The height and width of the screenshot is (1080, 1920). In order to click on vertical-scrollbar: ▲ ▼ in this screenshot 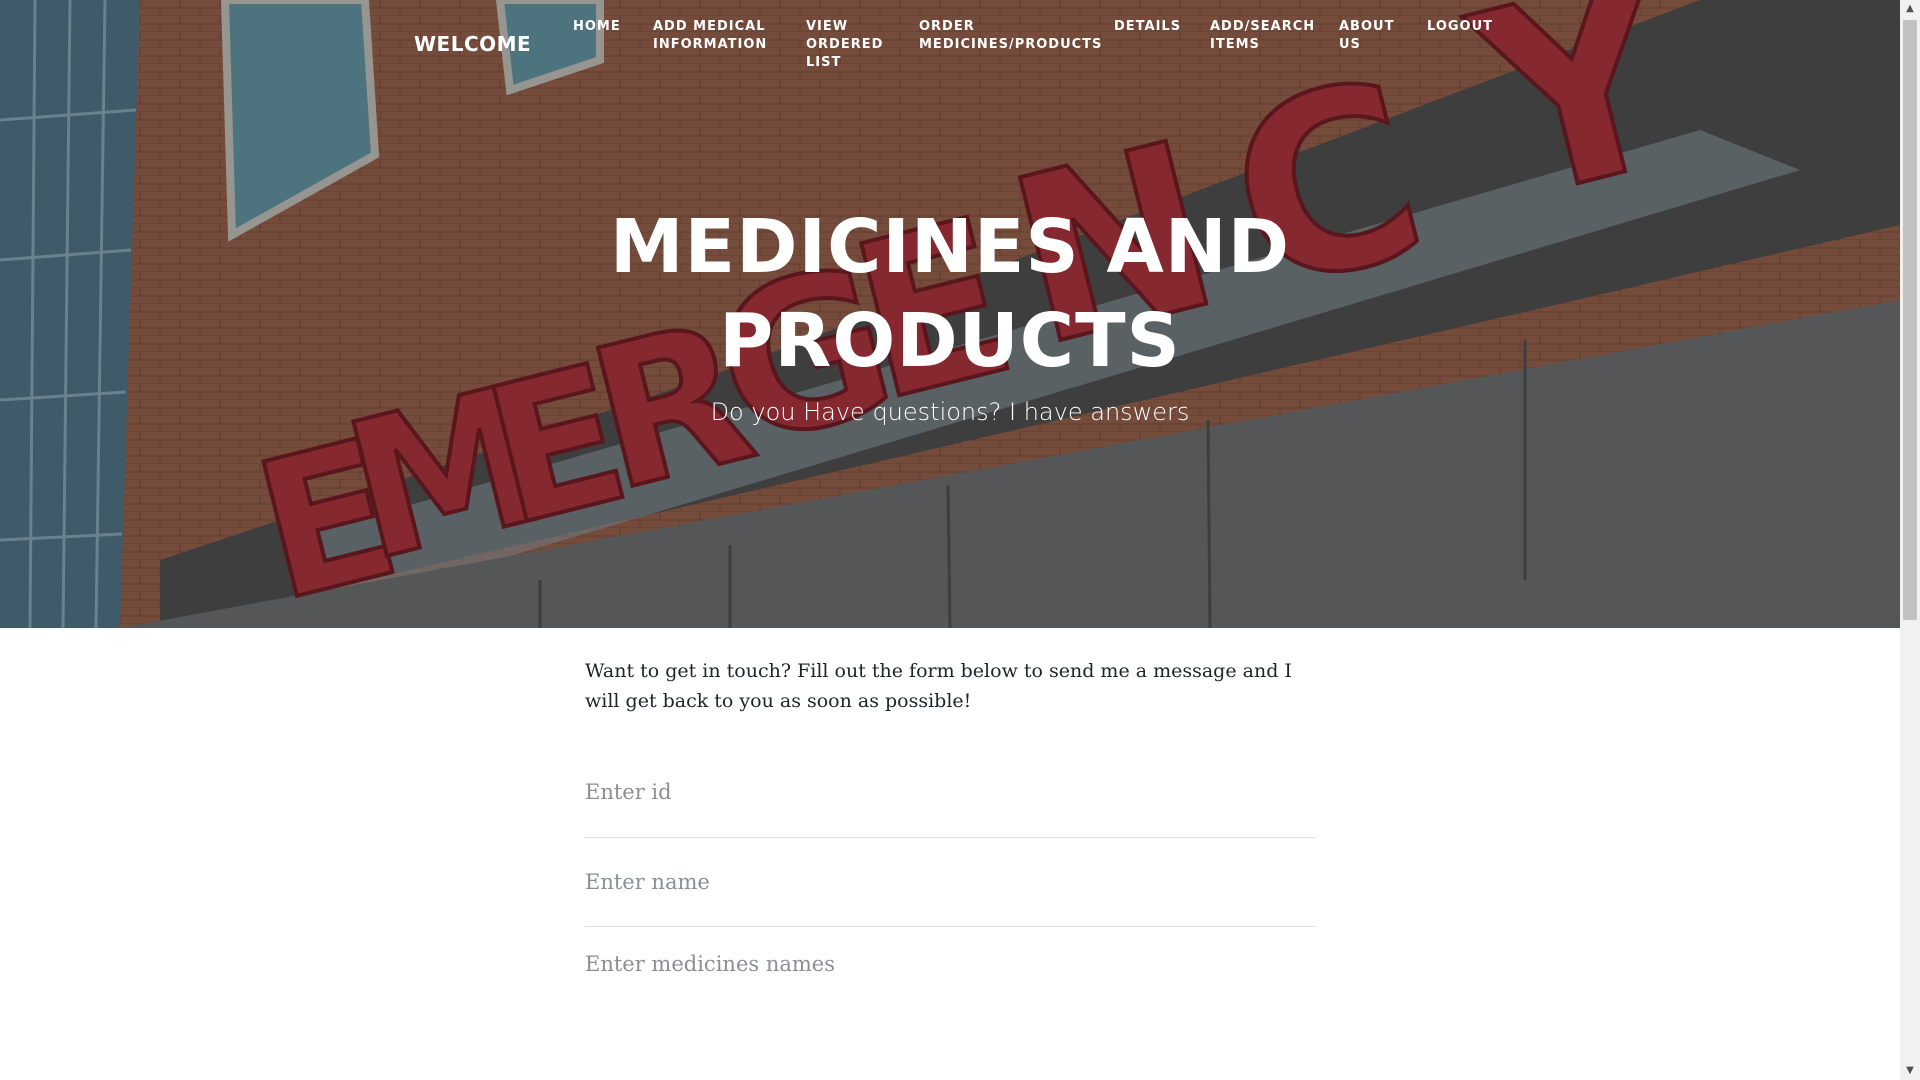, I will do `click(1910, 540)`.